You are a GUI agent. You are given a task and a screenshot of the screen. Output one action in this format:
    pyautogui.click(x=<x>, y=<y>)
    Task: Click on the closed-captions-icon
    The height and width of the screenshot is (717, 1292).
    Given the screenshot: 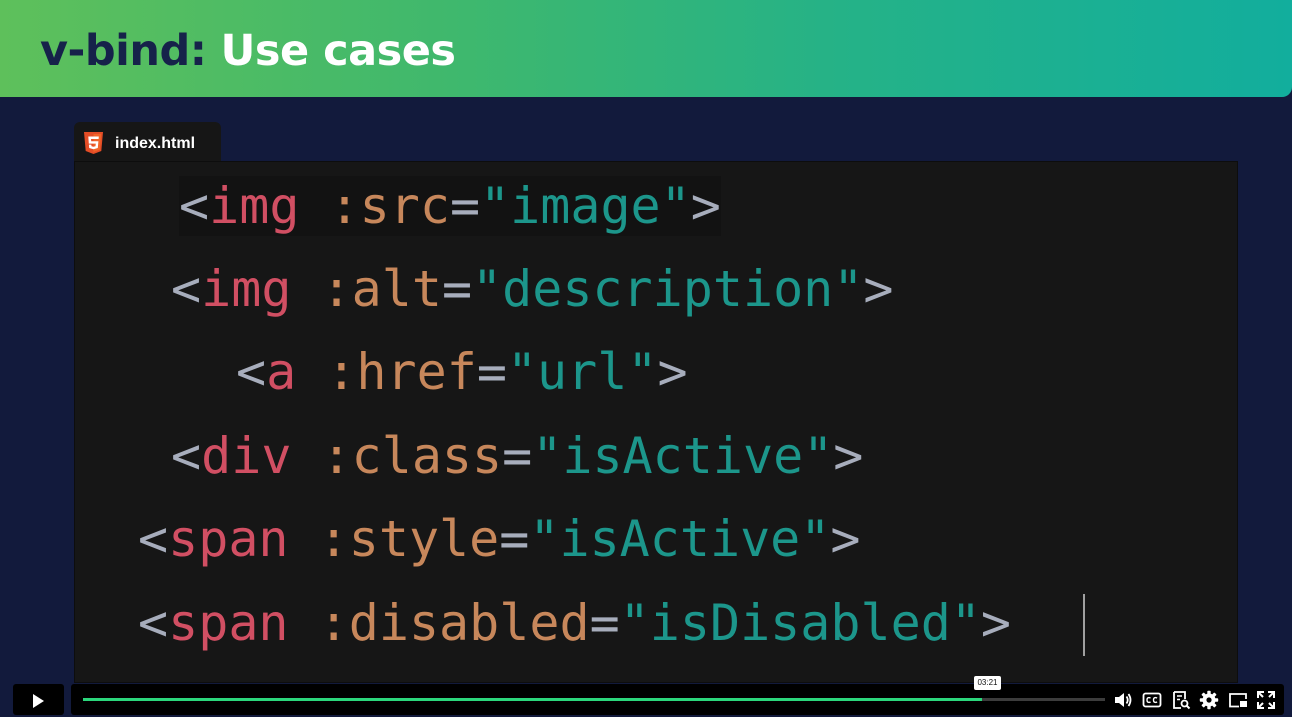 What is the action you would take?
    pyautogui.click(x=1152, y=700)
    